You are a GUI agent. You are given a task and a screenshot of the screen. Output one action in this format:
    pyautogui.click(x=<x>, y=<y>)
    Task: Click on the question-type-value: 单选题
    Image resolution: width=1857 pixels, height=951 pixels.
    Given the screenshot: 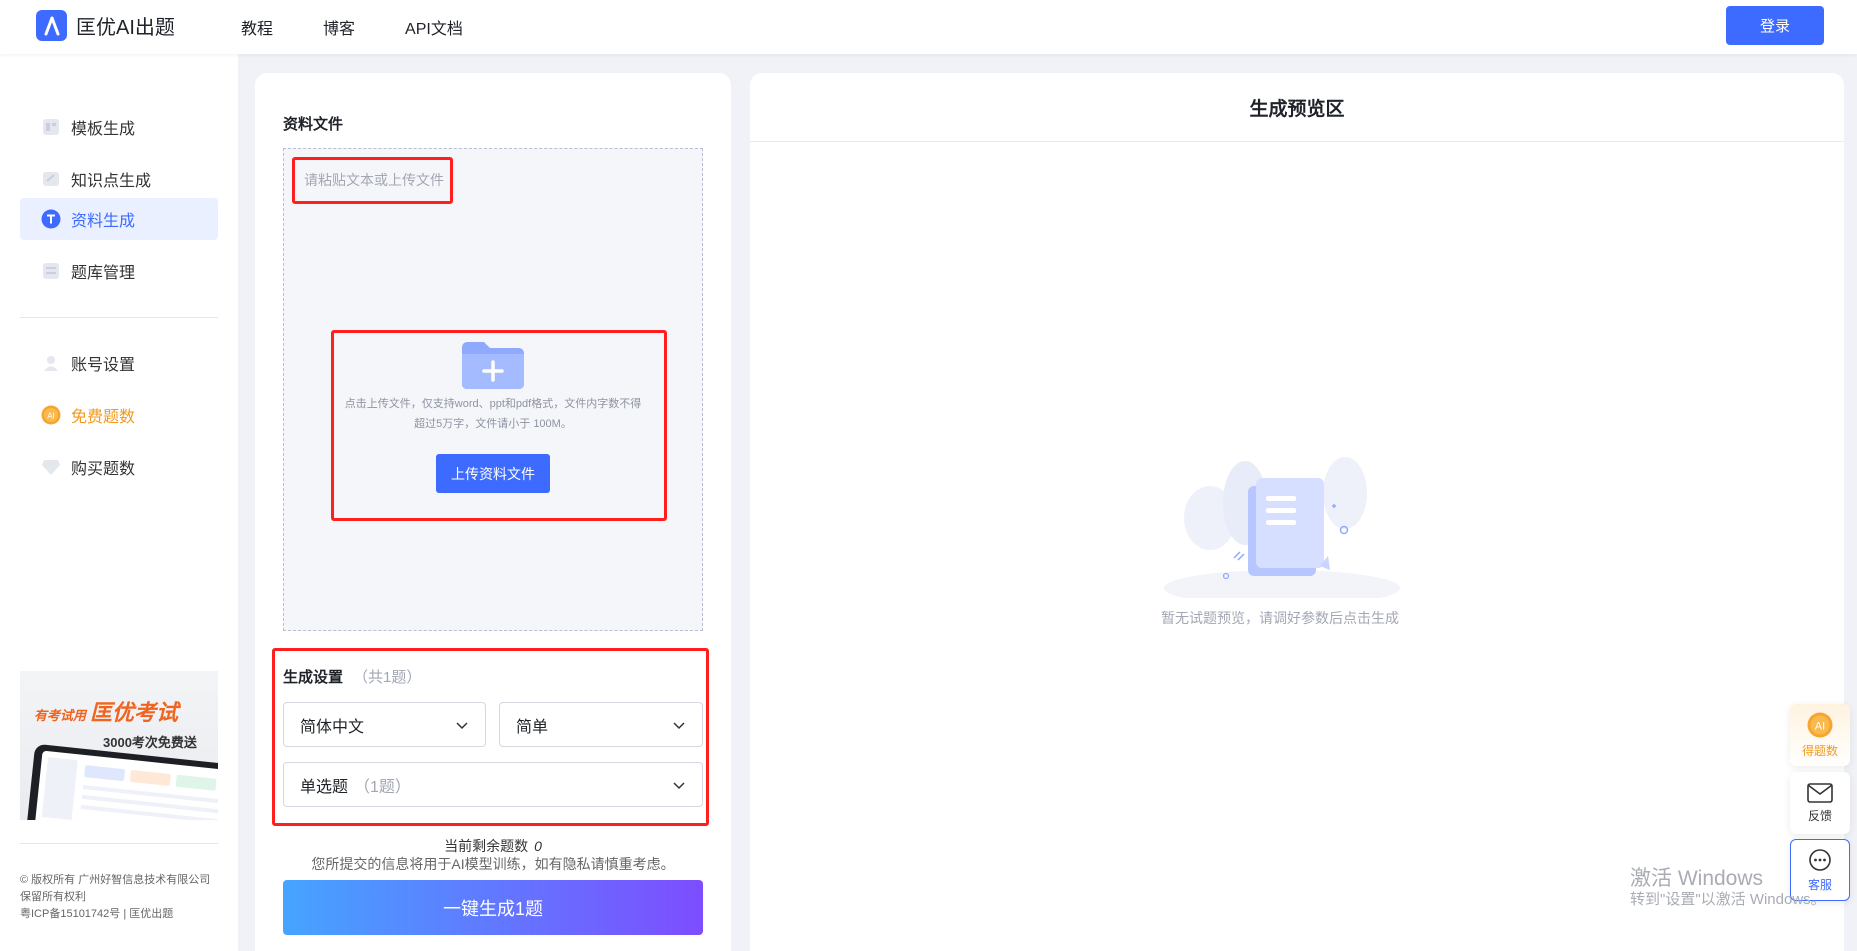 What is the action you would take?
    pyautogui.click(x=324, y=787)
    